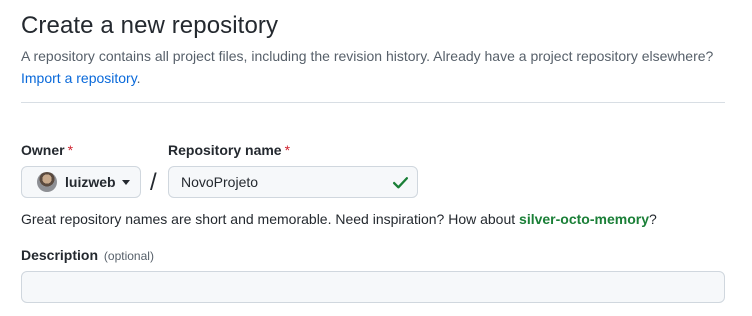 The height and width of the screenshot is (316, 752). I want to click on repository-name-label: Repository name *, so click(229, 150).